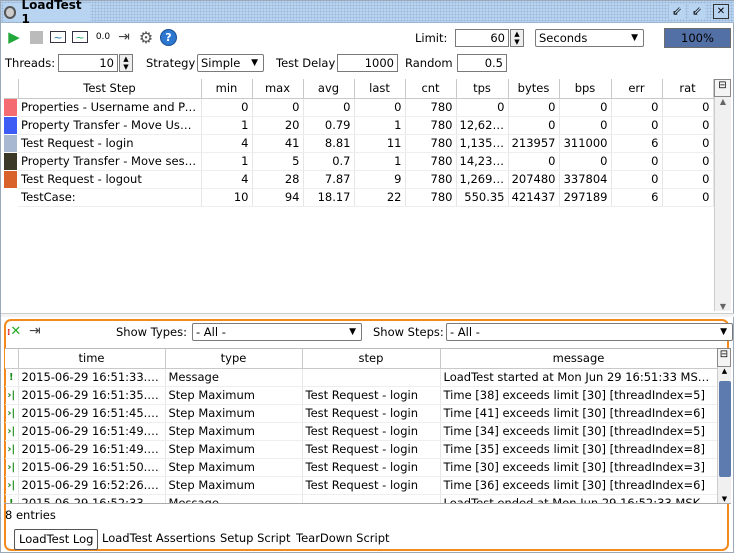  Describe the element at coordinates (14, 331) in the screenshot. I see `clear-log-icon: ⁞✕` at that location.